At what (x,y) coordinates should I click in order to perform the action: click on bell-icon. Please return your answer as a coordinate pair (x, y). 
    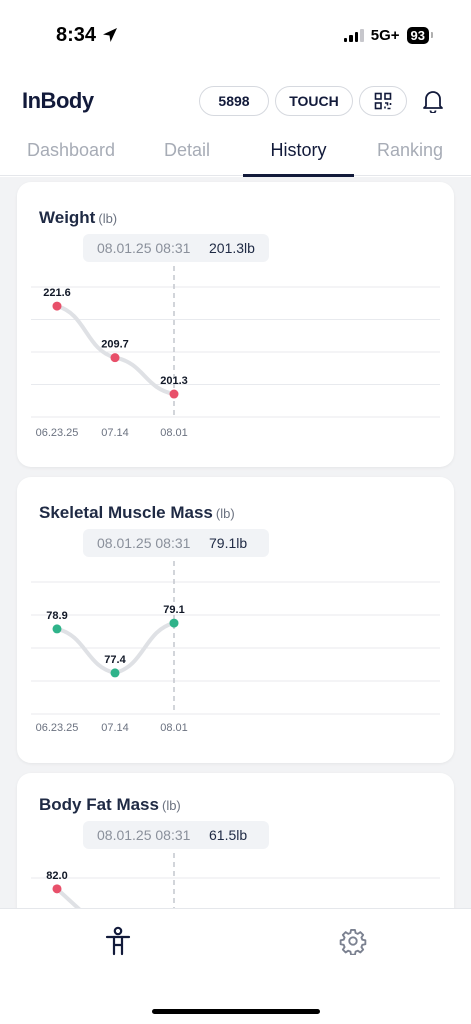
    Looking at the image, I should click on (433, 102).